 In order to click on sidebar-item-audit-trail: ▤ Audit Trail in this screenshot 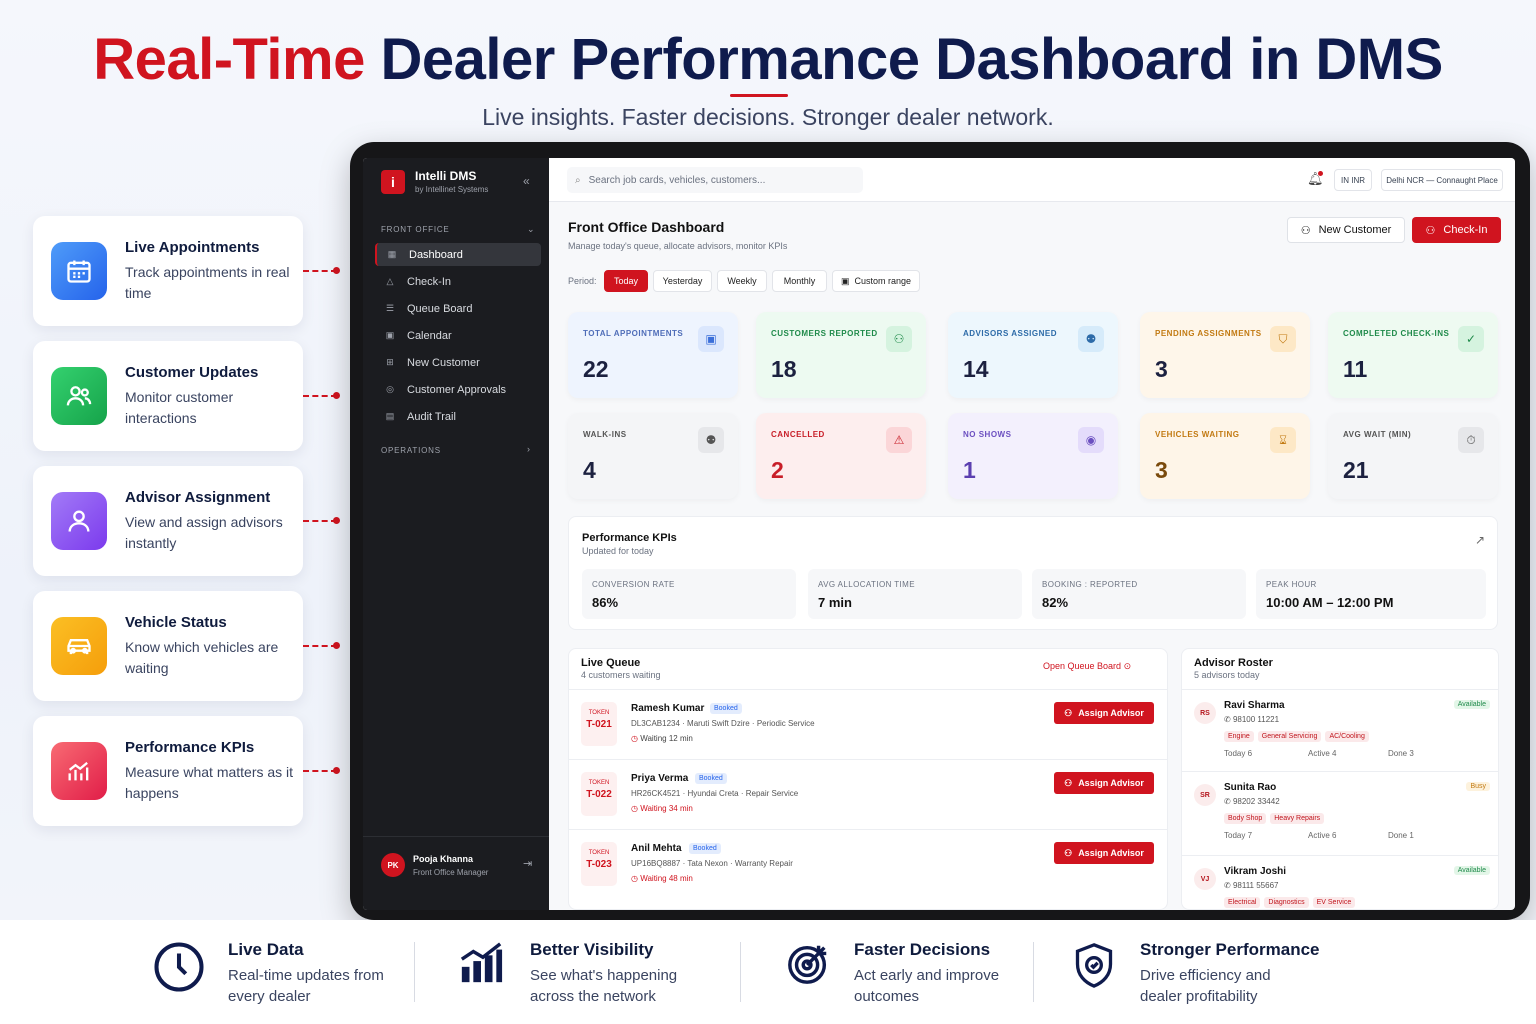, I will do `click(458, 416)`.